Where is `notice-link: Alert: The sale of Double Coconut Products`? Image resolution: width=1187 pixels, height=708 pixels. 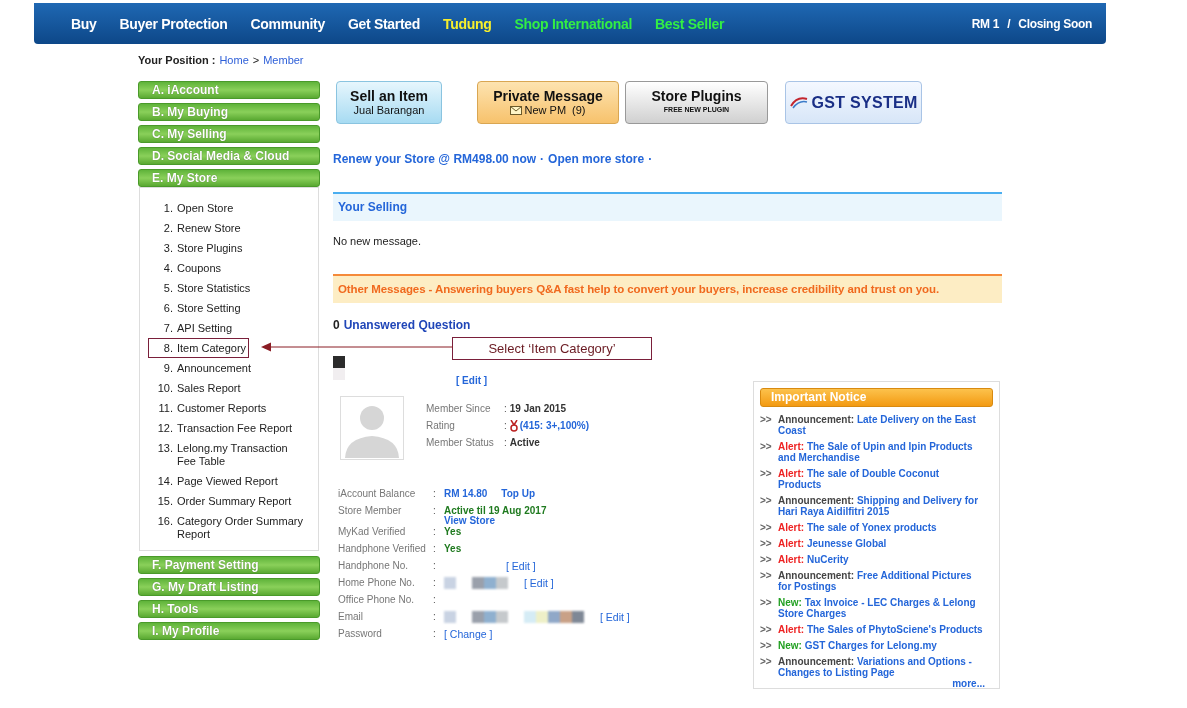 notice-link: Alert: The sale of Double Coconut Products is located at coordinates (880, 479).